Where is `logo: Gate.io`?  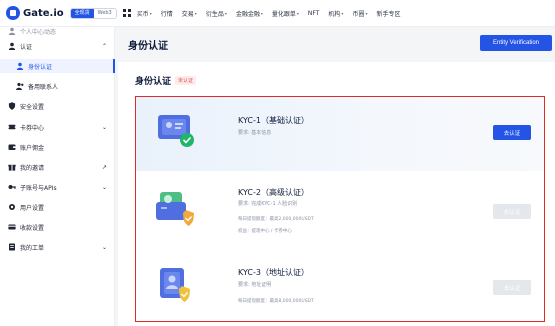 logo: Gate.io is located at coordinates (35, 13).